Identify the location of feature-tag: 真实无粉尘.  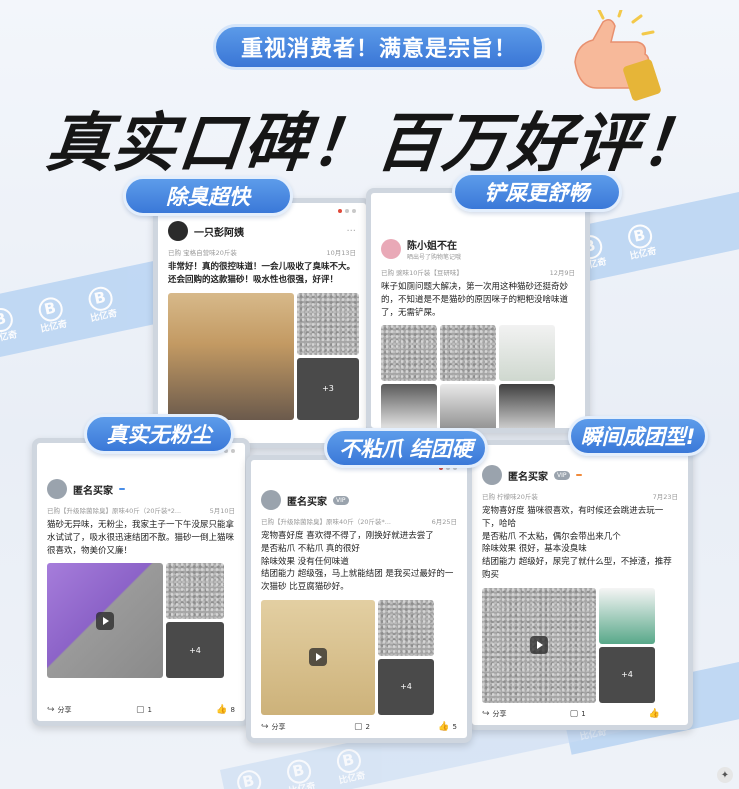
(159, 434).